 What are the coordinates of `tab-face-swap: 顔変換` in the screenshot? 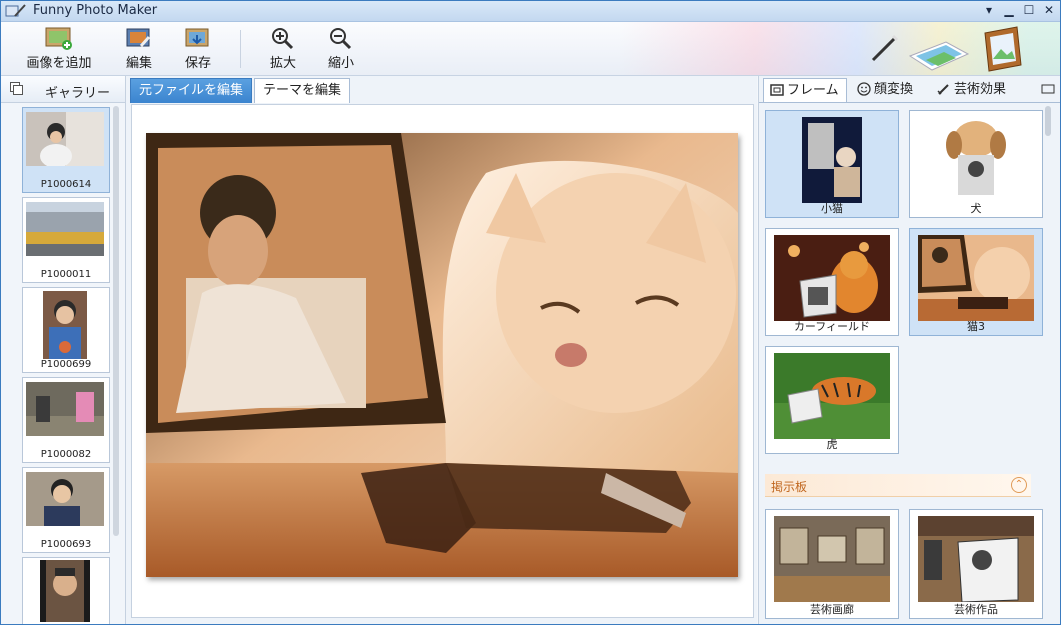 It's located at (882, 90).